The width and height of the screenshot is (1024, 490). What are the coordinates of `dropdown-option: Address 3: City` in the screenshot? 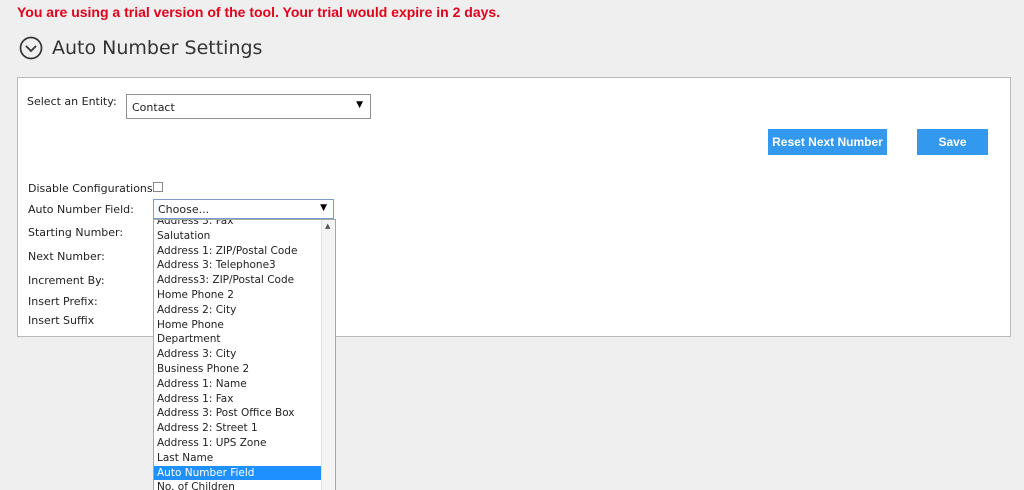 It's located at (237, 354).